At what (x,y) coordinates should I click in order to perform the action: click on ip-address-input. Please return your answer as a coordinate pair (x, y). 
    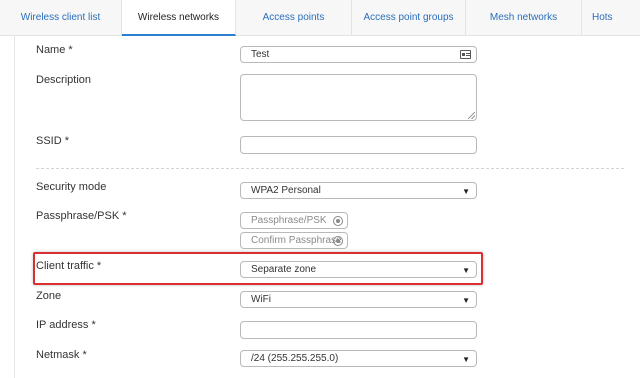
    Looking at the image, I should click on (358, 330).